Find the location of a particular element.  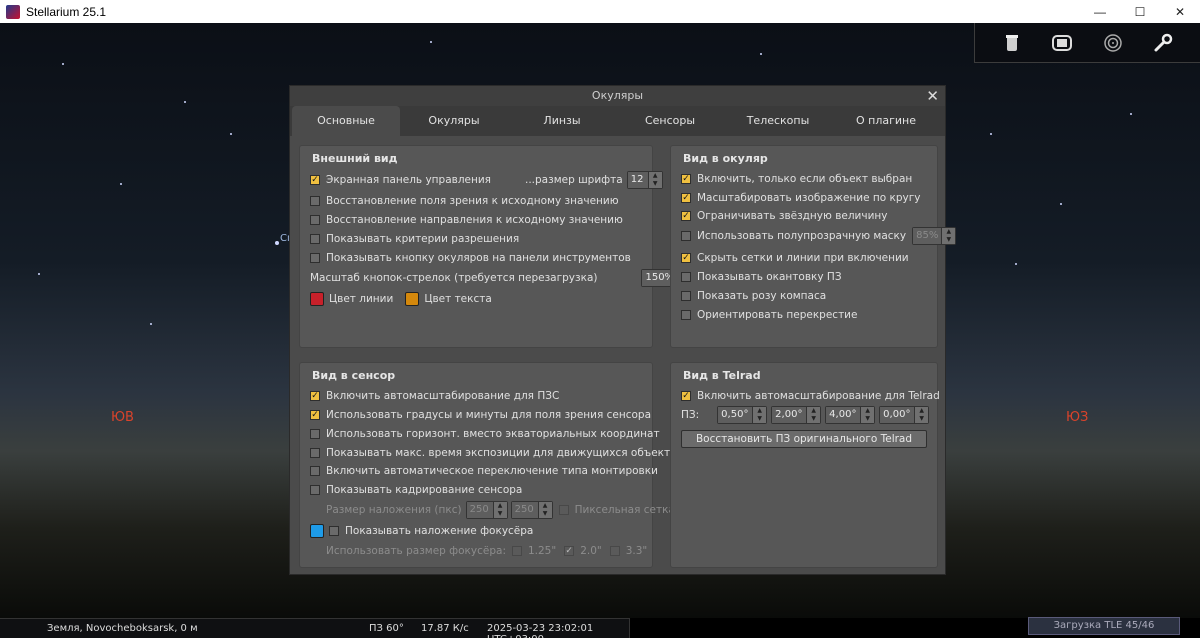

tab-lenses: Линзы is located at coordinates (562, 121).